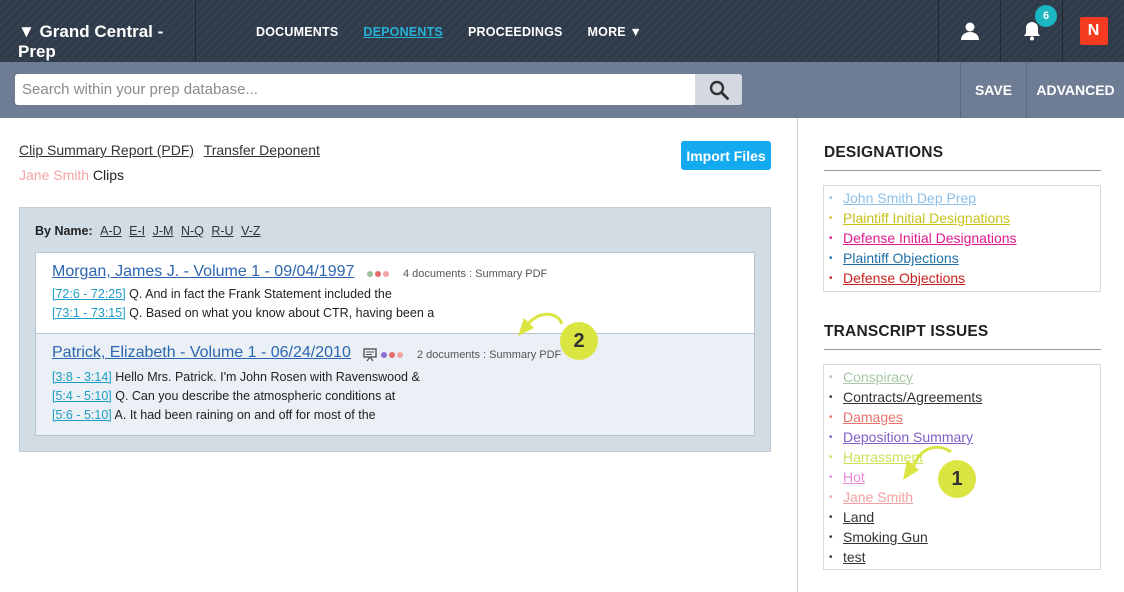 This screenshot has width=1124, height=592. I want to click on designation-item: • John Smith Dep Prep, so click(964, 198).